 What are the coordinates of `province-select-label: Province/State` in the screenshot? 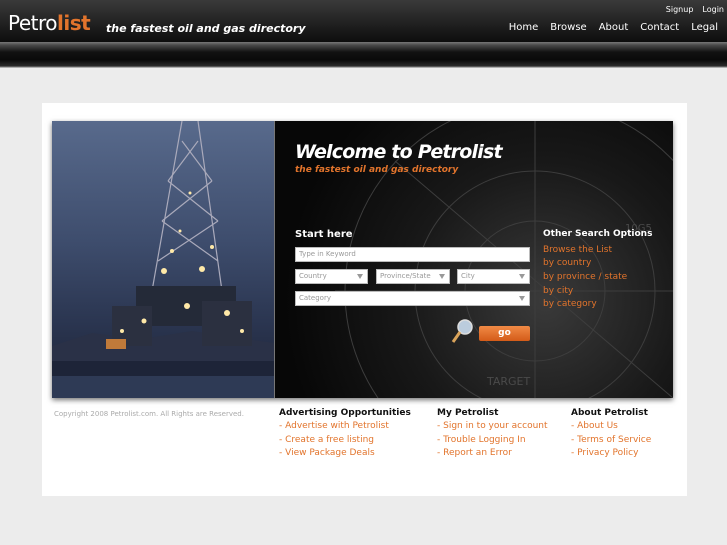 It's located at (405, 276).